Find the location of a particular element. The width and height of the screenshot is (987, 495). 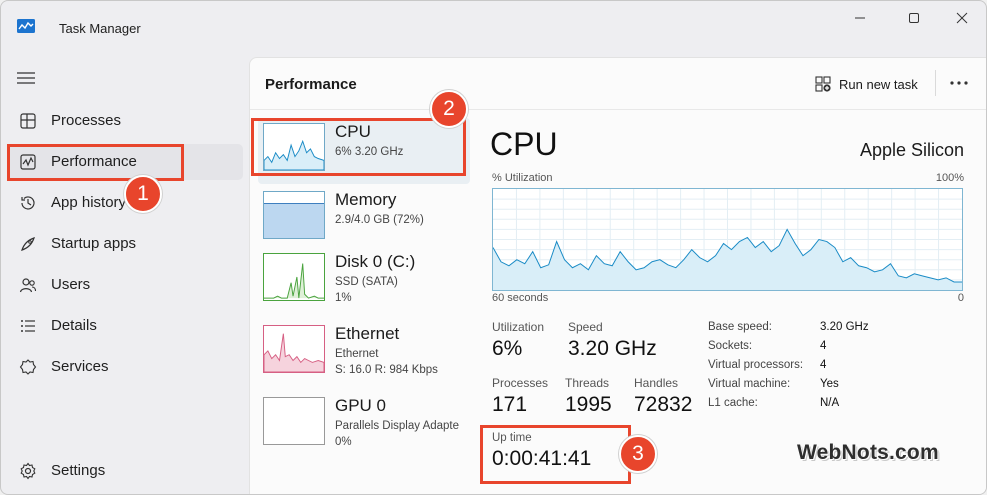

perf-item-ethernet: Ethernet Ethernet S: 16.0 R: 984 Kbps is located at coordinates (364, 353).